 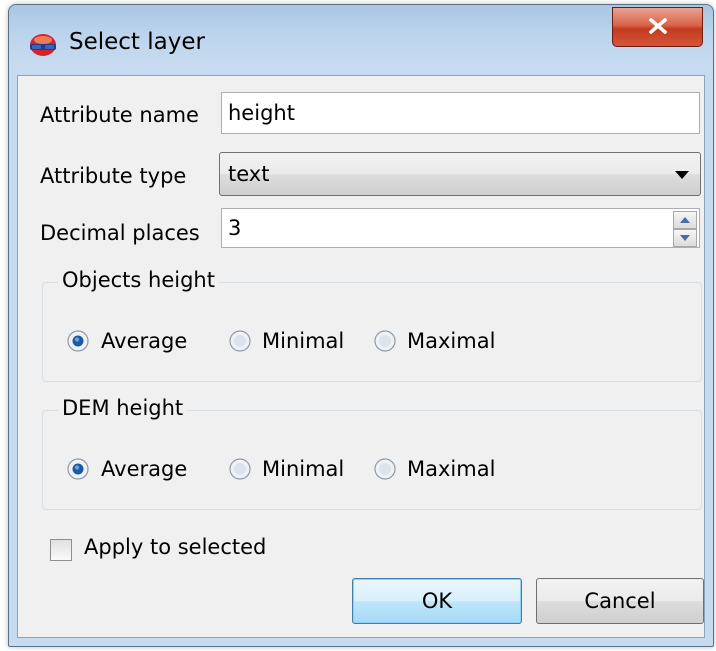 I want to click on apply-to-selected-label: Apply to selected, so click(x=175, y=547).